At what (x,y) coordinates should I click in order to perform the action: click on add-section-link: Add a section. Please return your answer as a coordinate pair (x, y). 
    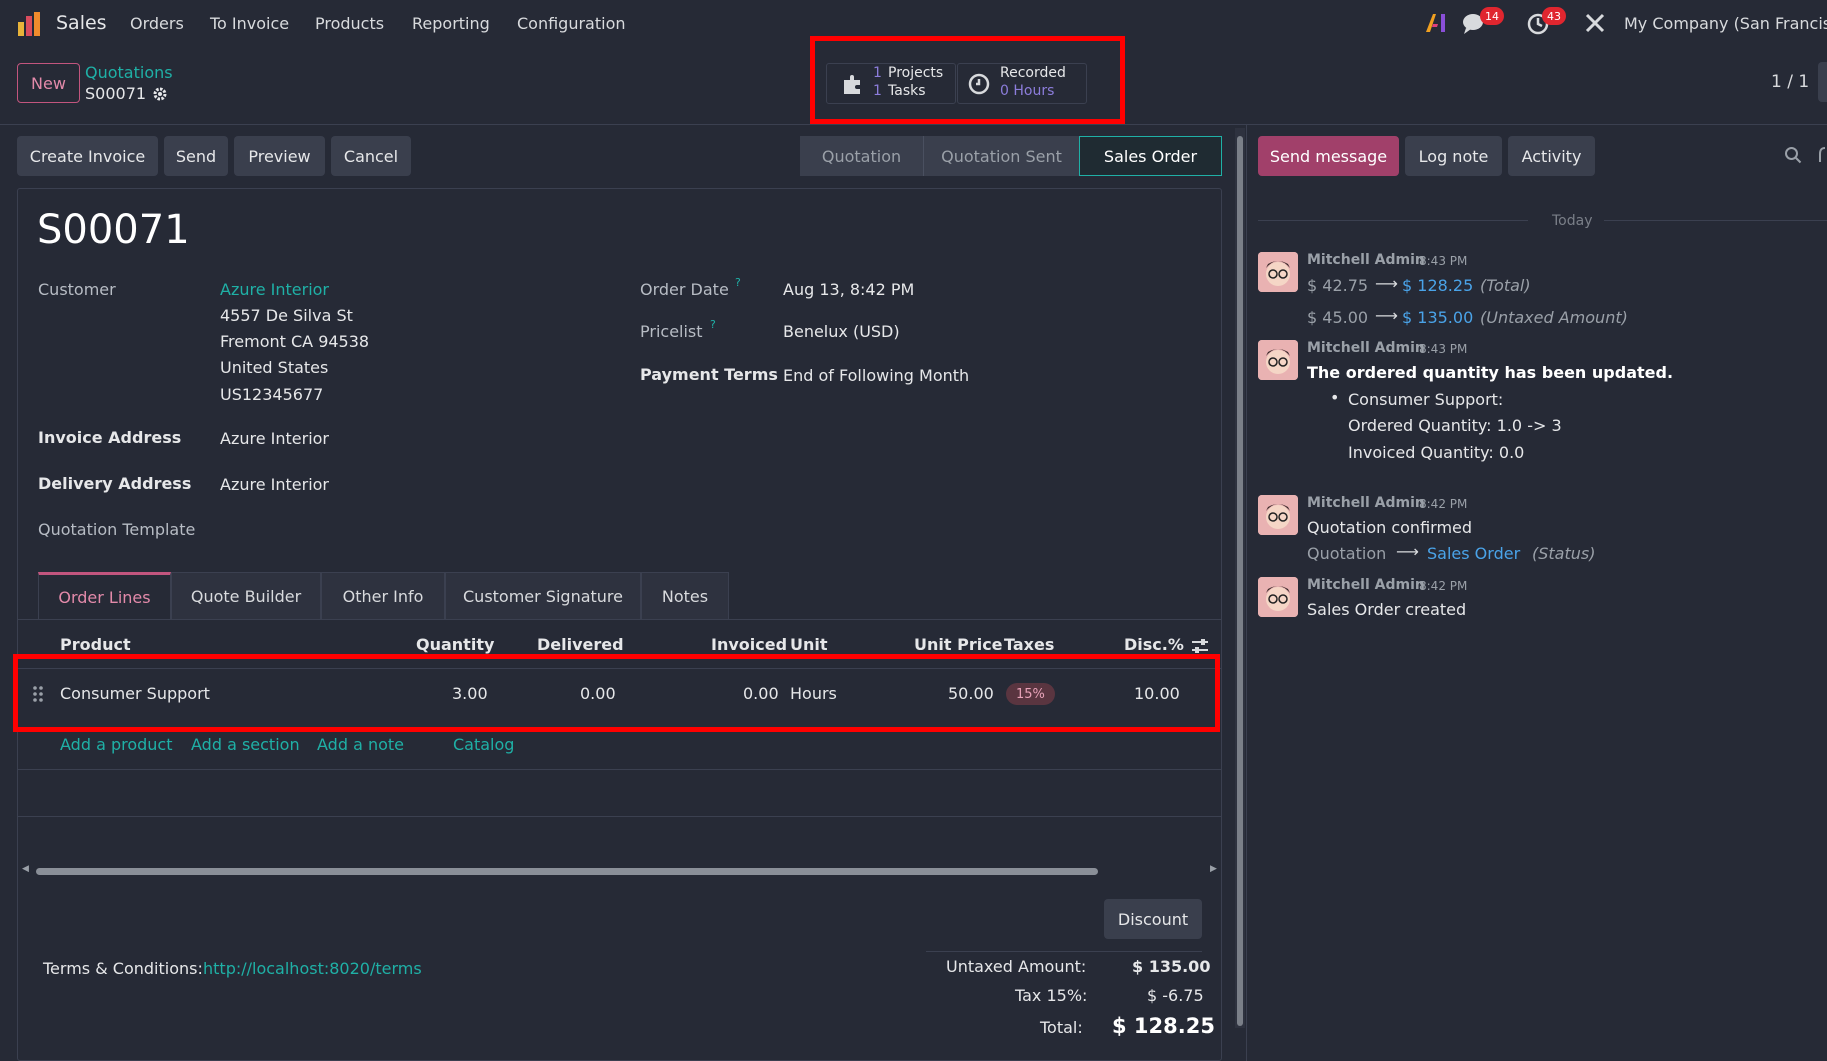
    Looking at the image, I should click on (245, 744).